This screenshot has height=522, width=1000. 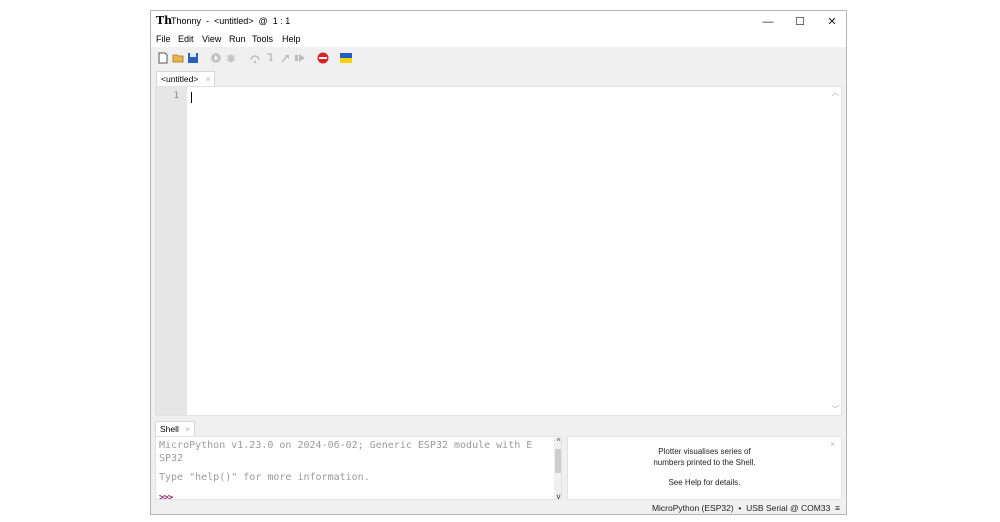 I want to click on shell-scroll-thumb, so click(x=558, y=461).